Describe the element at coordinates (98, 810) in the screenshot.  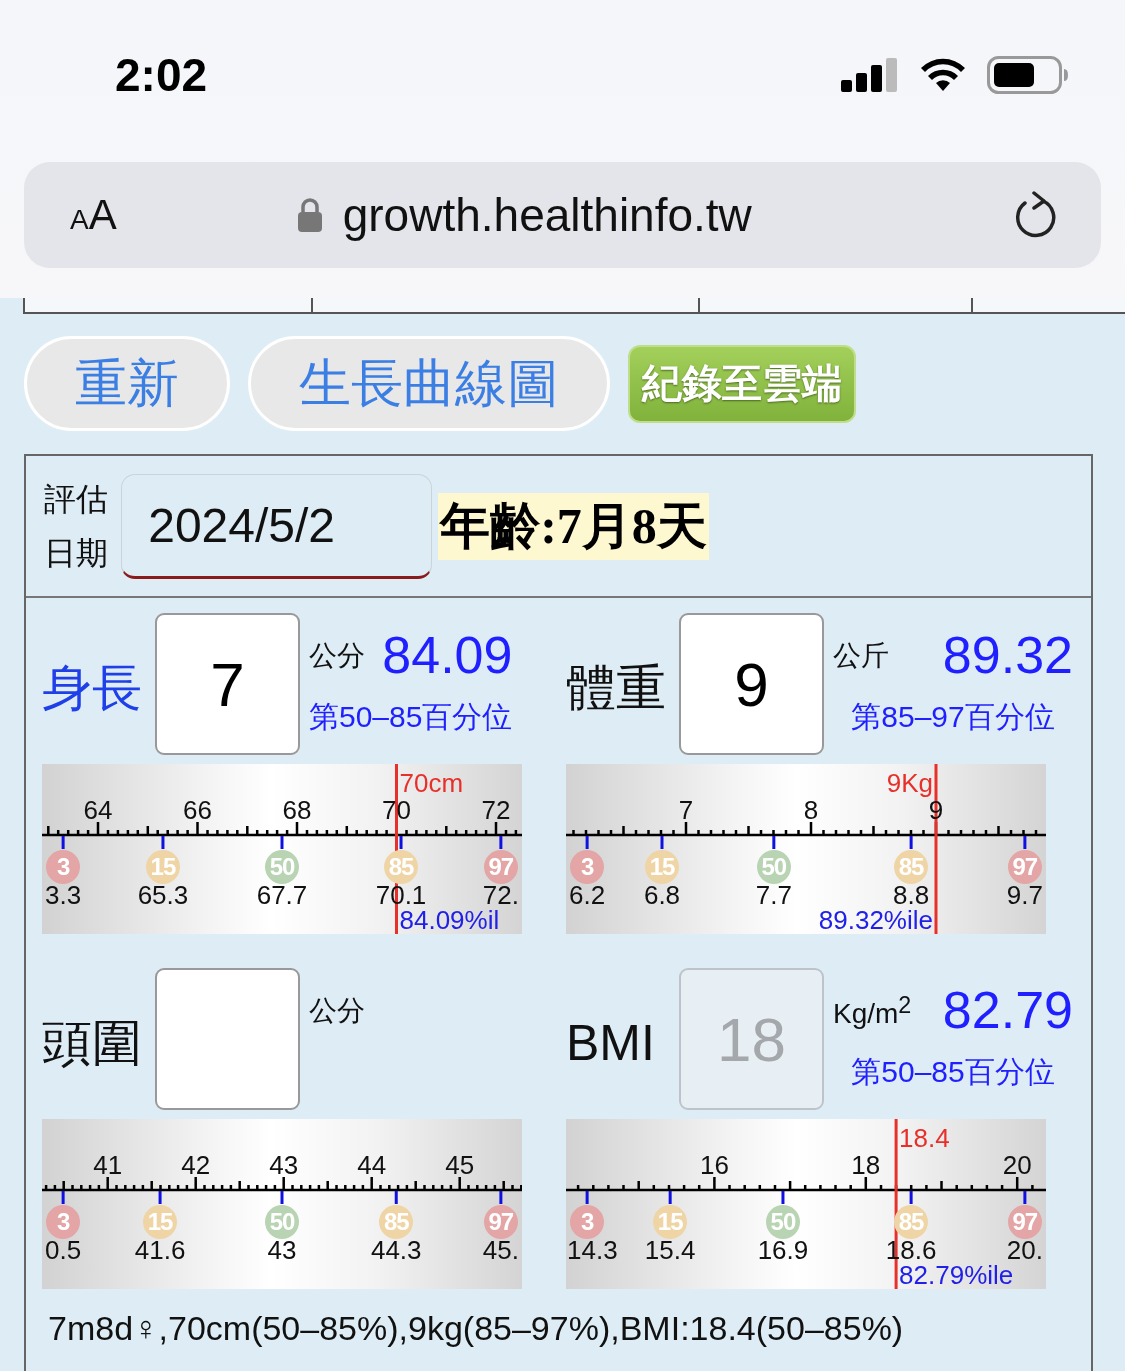
I see `scale-label: 64` at that location.